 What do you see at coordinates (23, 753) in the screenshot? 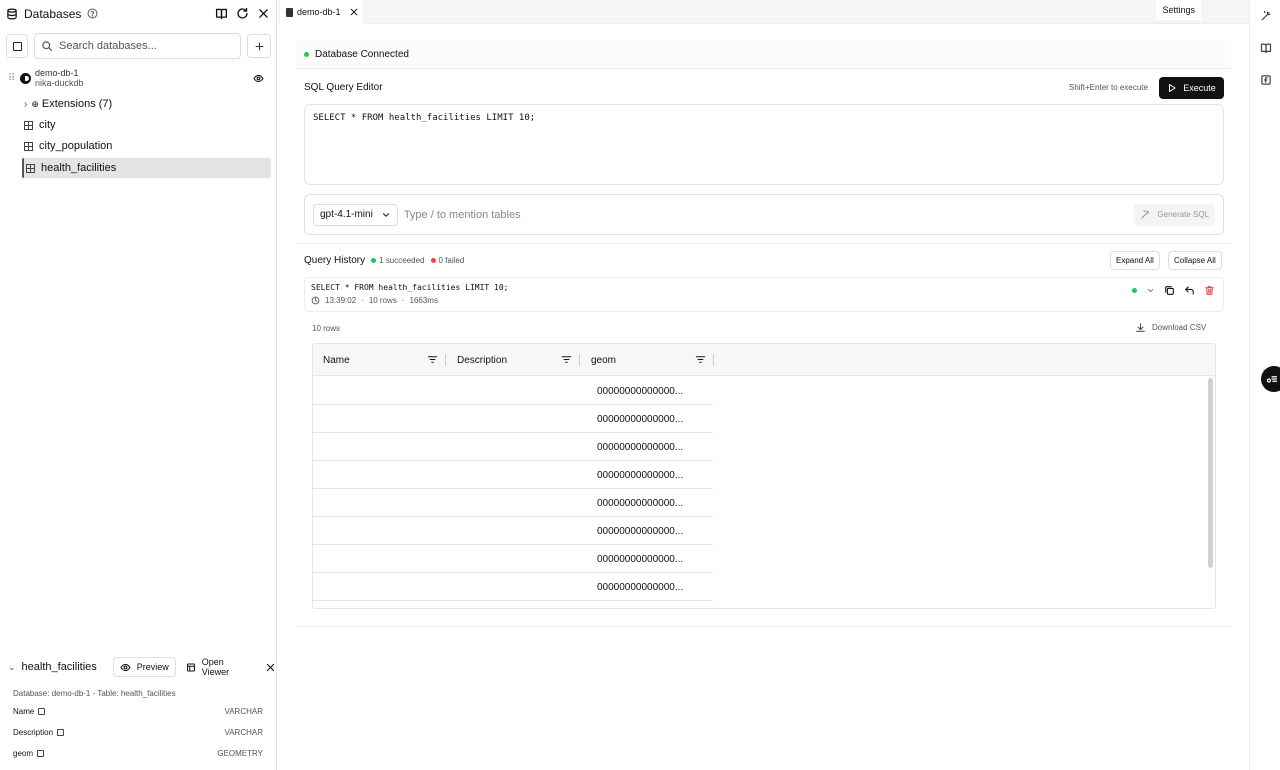
I see `column-name: geom` at bounding box center [23, 753].